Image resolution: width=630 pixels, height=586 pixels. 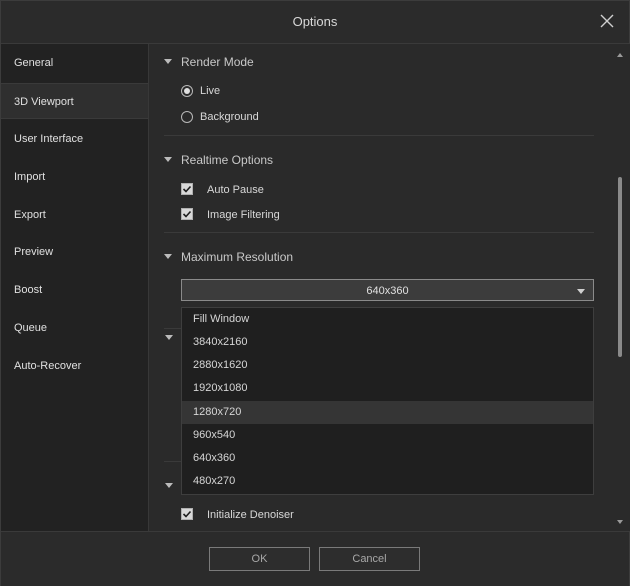 I want to click on radio-background, so click(x=187, y=117).